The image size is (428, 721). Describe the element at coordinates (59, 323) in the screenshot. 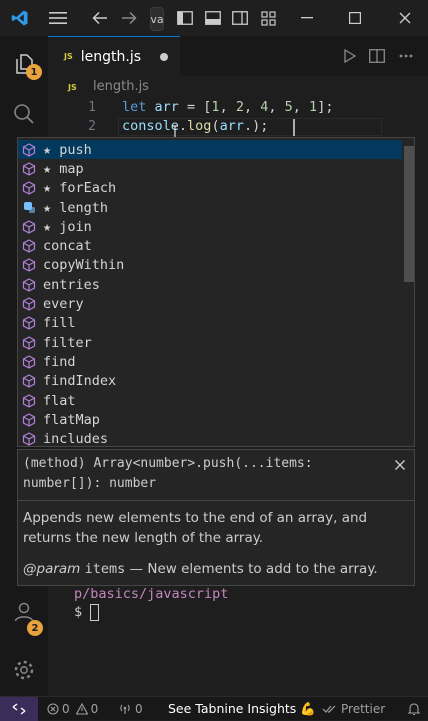

I see `suggestion-label: fill` at that location.